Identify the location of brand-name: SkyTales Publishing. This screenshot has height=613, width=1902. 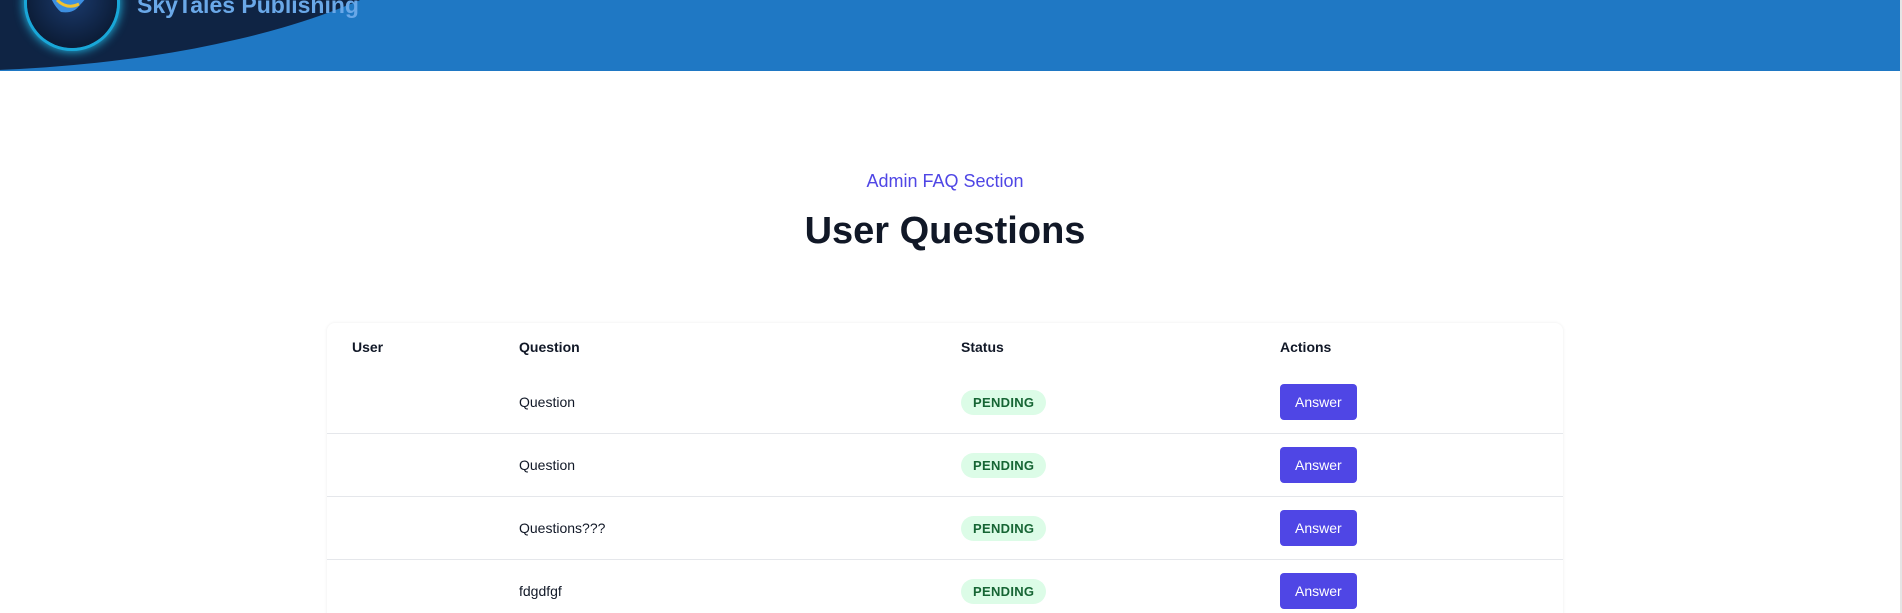
(248, 9).